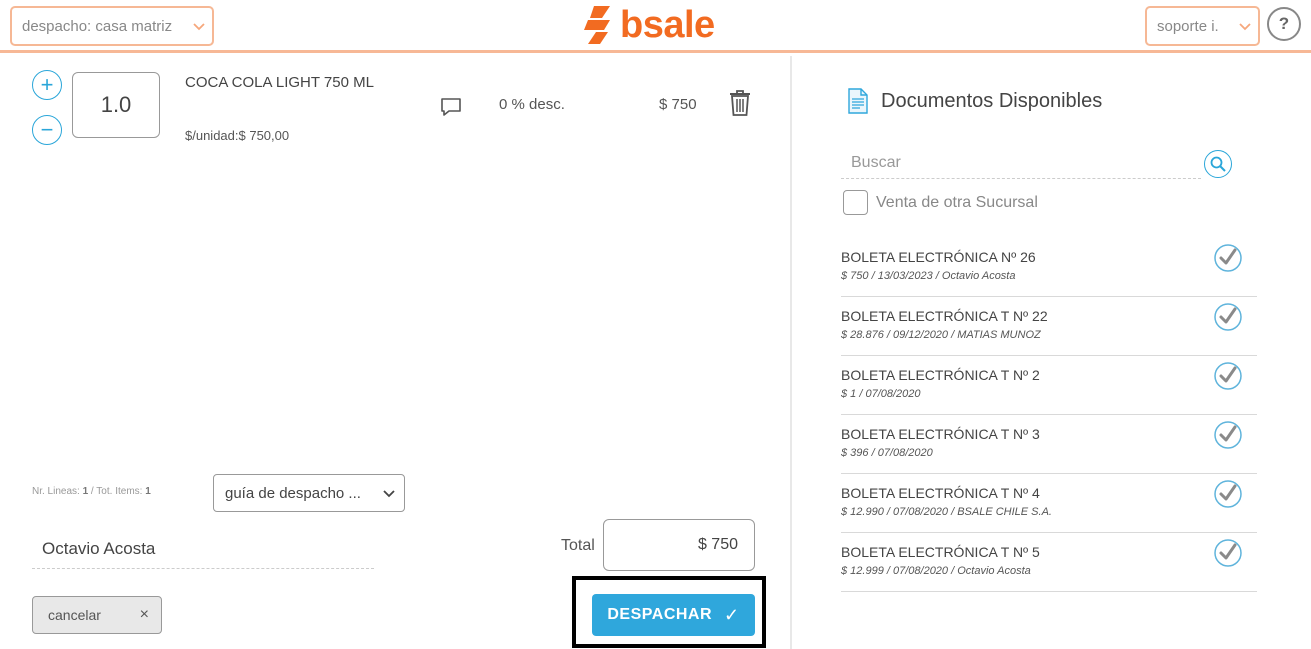  I want to click on bsale-logo: bsale, so click(659, 25).